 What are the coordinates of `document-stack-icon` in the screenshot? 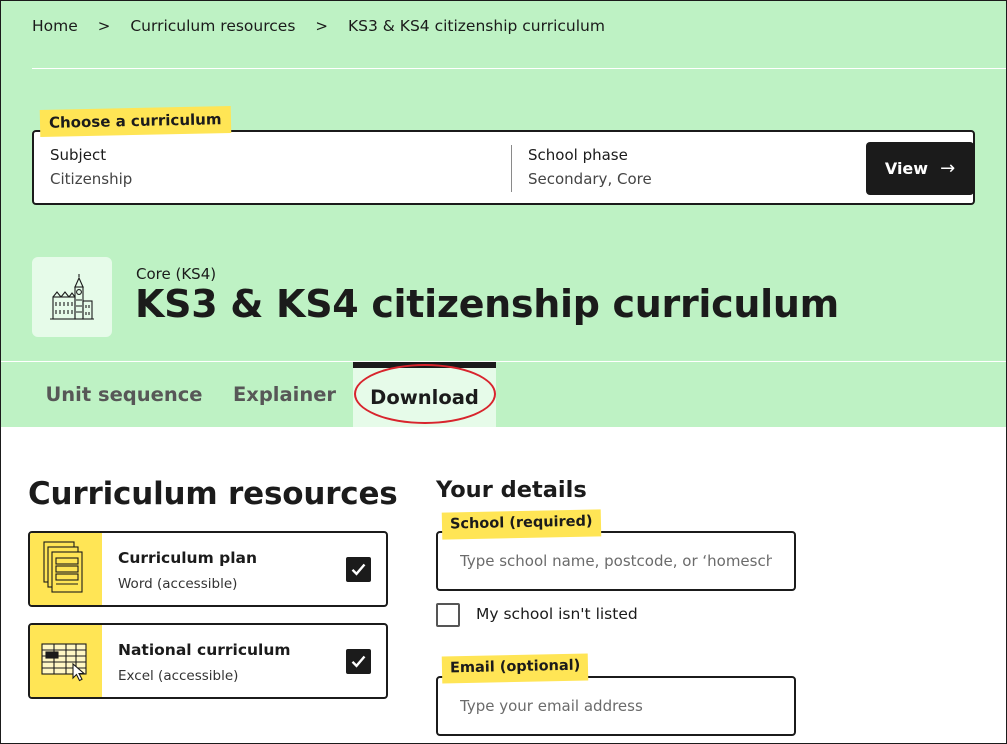 It's located at (63, 567).